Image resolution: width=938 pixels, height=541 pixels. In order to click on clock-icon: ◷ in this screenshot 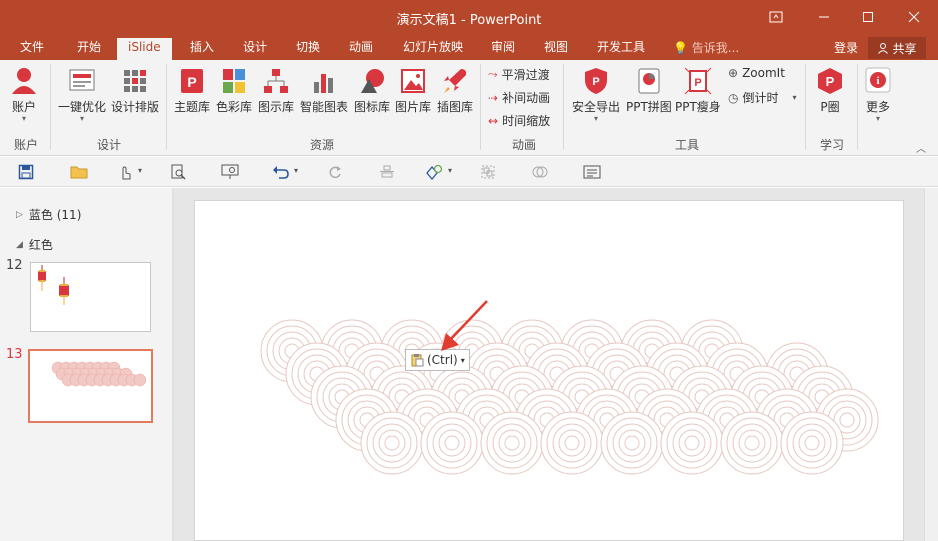, I will do `click(733, 97)`.